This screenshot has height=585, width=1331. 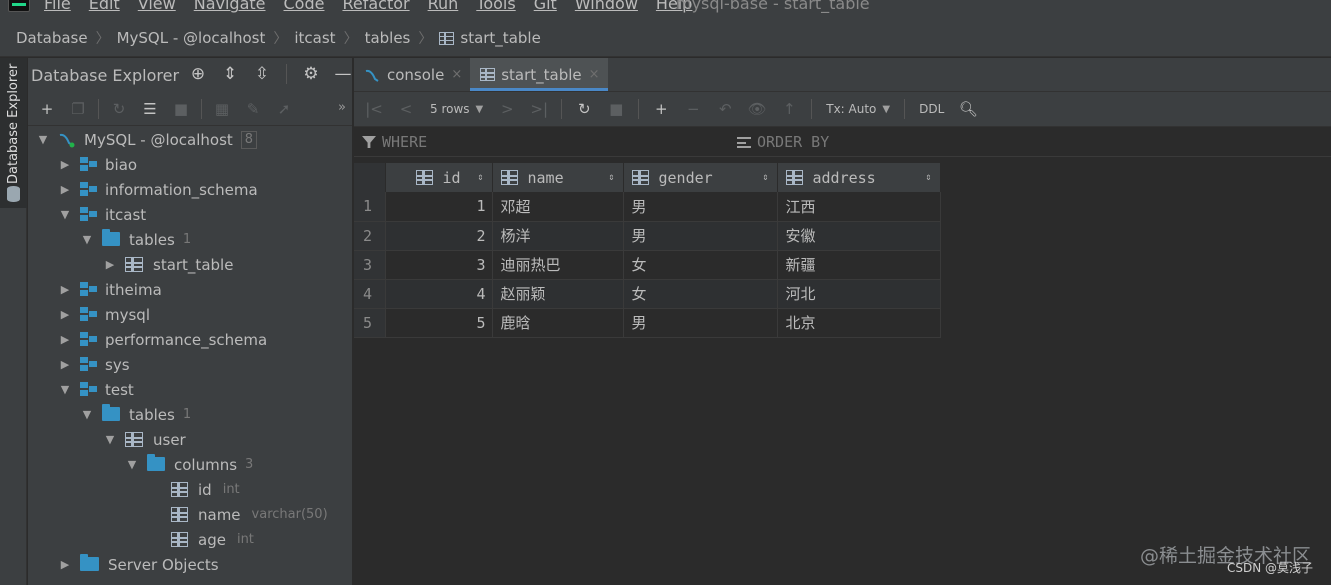 What do you see at coordinates (230, 6) in the screenshot?
I see `menu-navigate: Navigate` at bounding box center [230, 6].